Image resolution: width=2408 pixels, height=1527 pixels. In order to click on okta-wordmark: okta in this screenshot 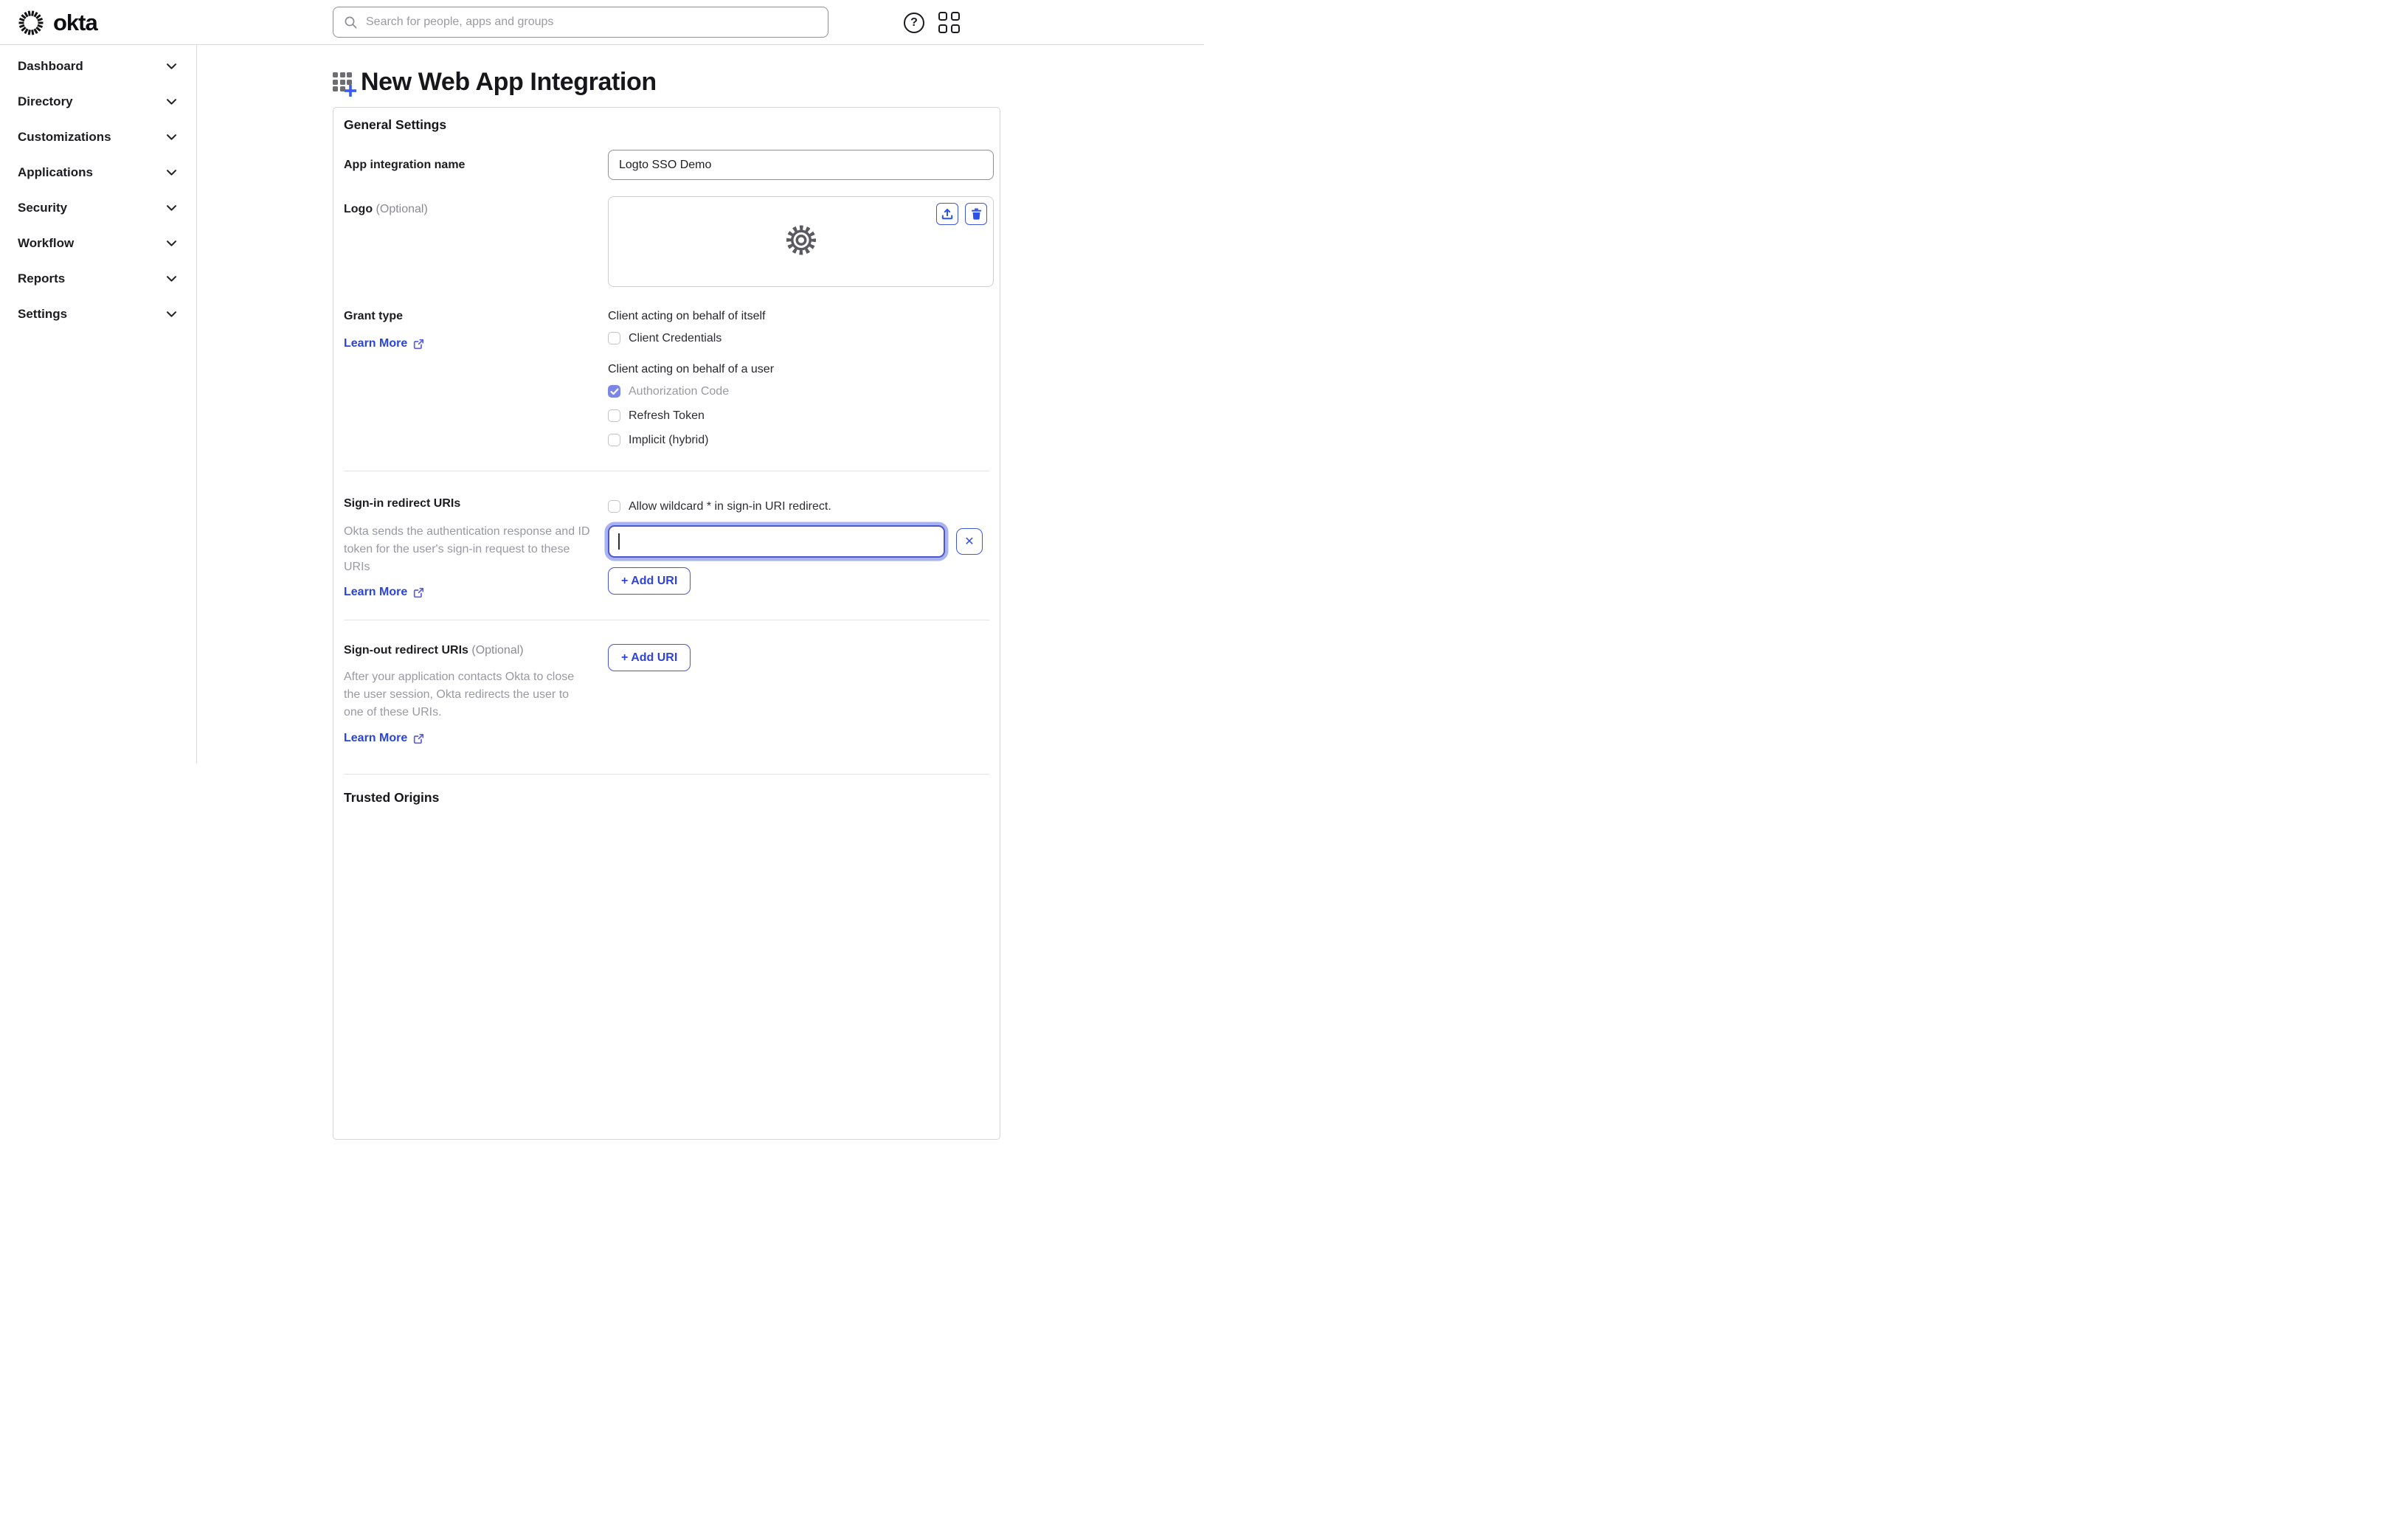, I will do `click(75, 22)`.